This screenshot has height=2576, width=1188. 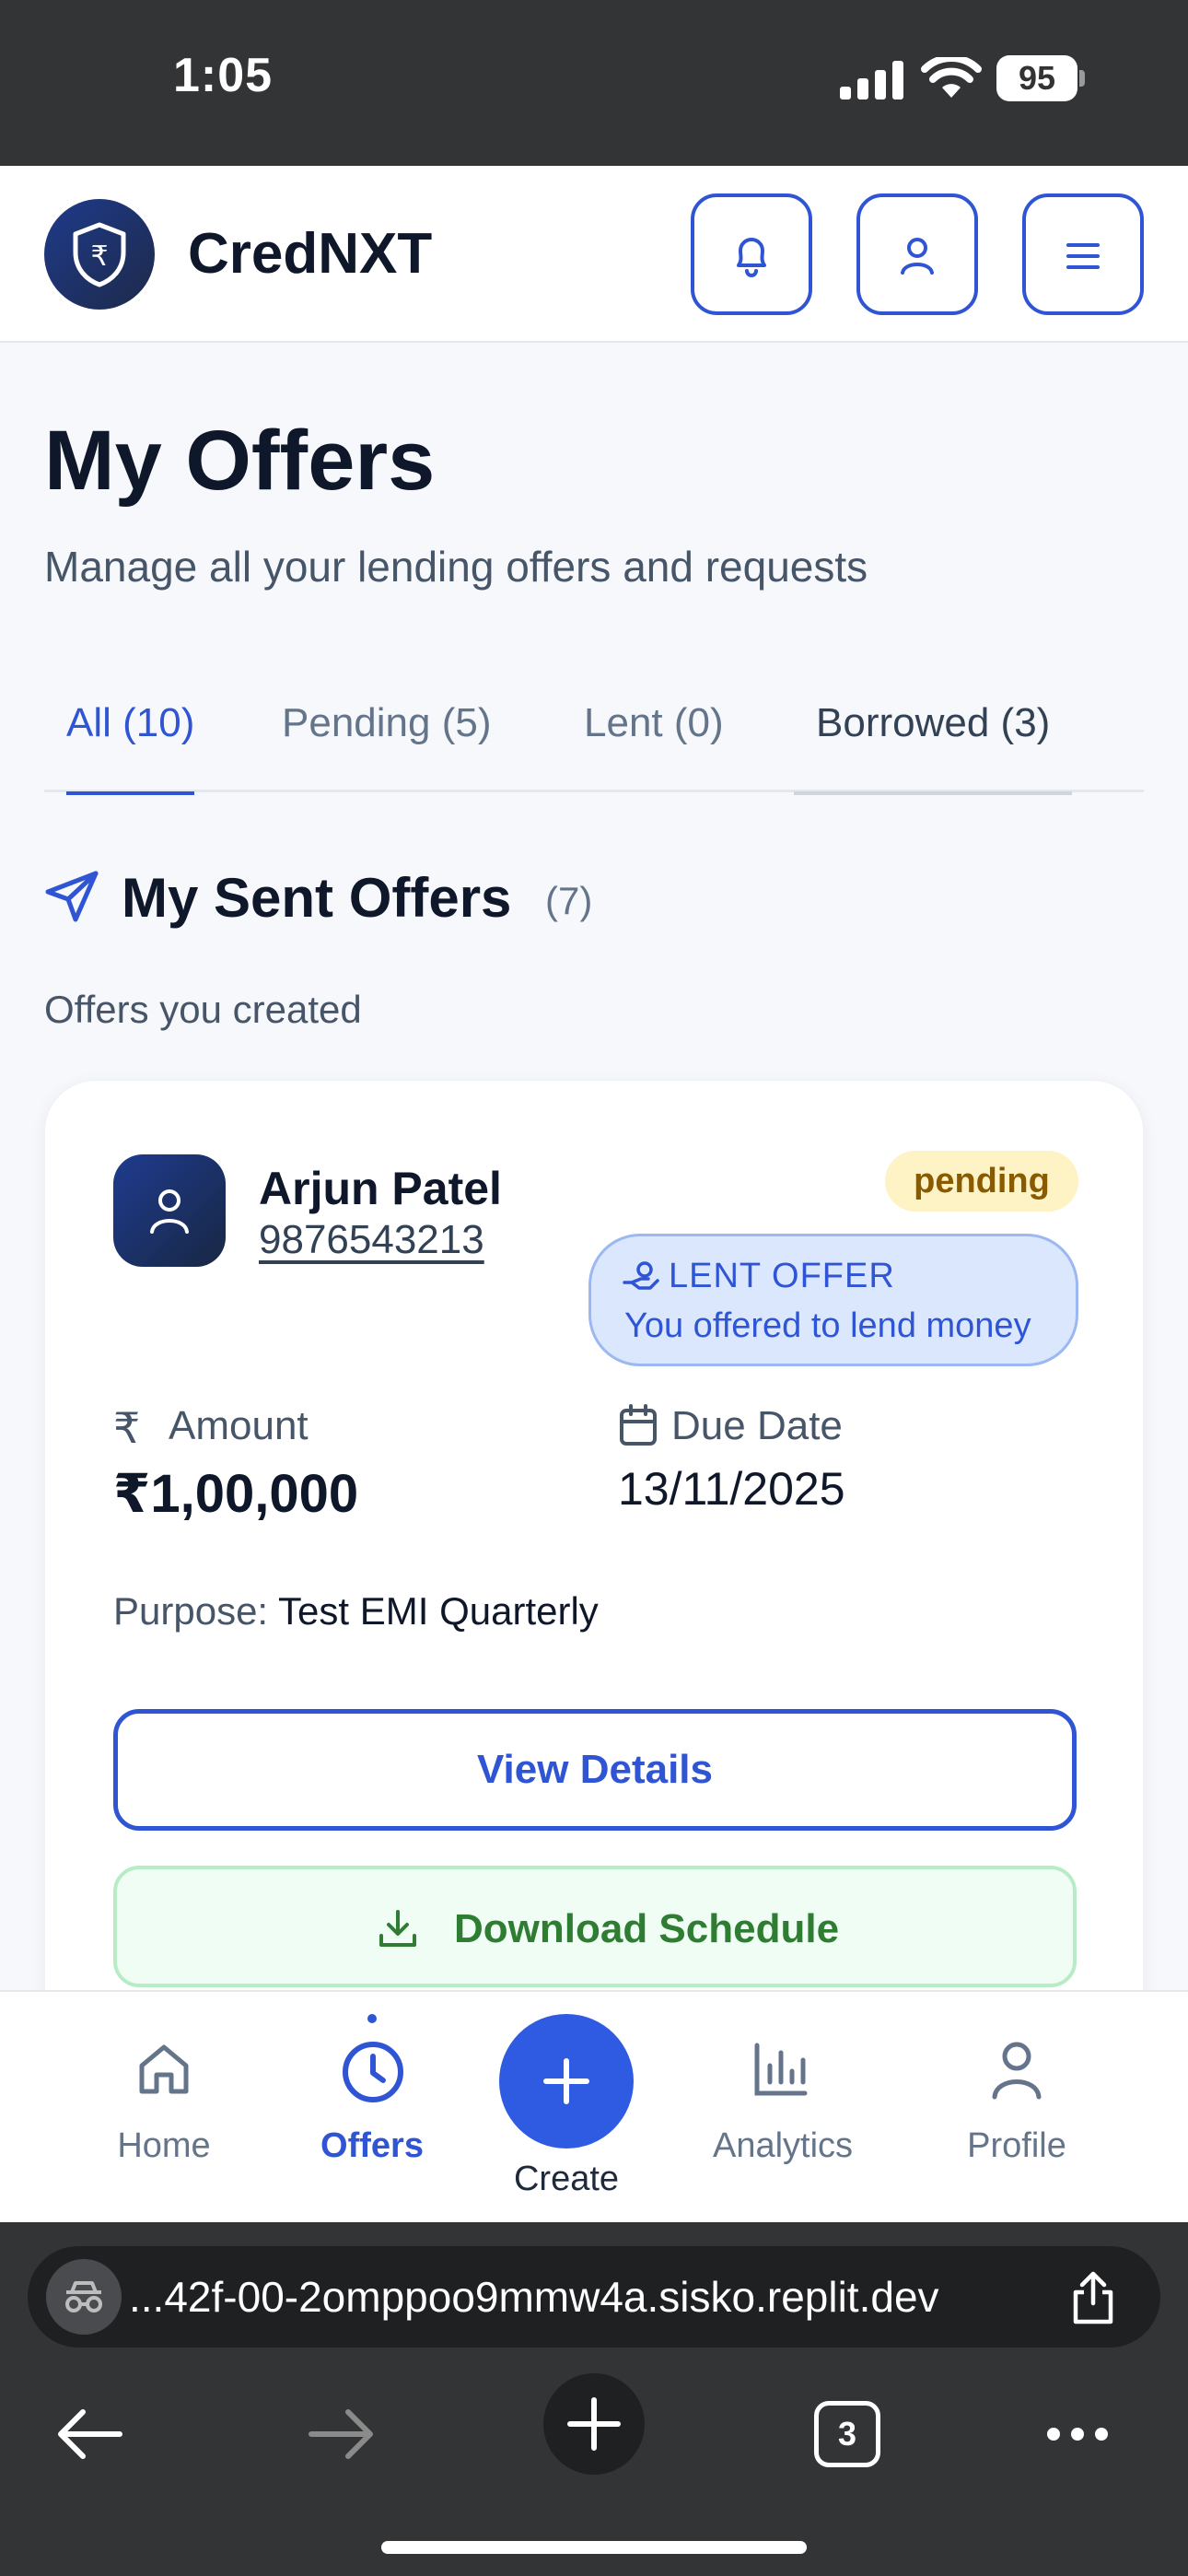 I want to click on nav-offers: Offers, so click(x=372, y=2108).